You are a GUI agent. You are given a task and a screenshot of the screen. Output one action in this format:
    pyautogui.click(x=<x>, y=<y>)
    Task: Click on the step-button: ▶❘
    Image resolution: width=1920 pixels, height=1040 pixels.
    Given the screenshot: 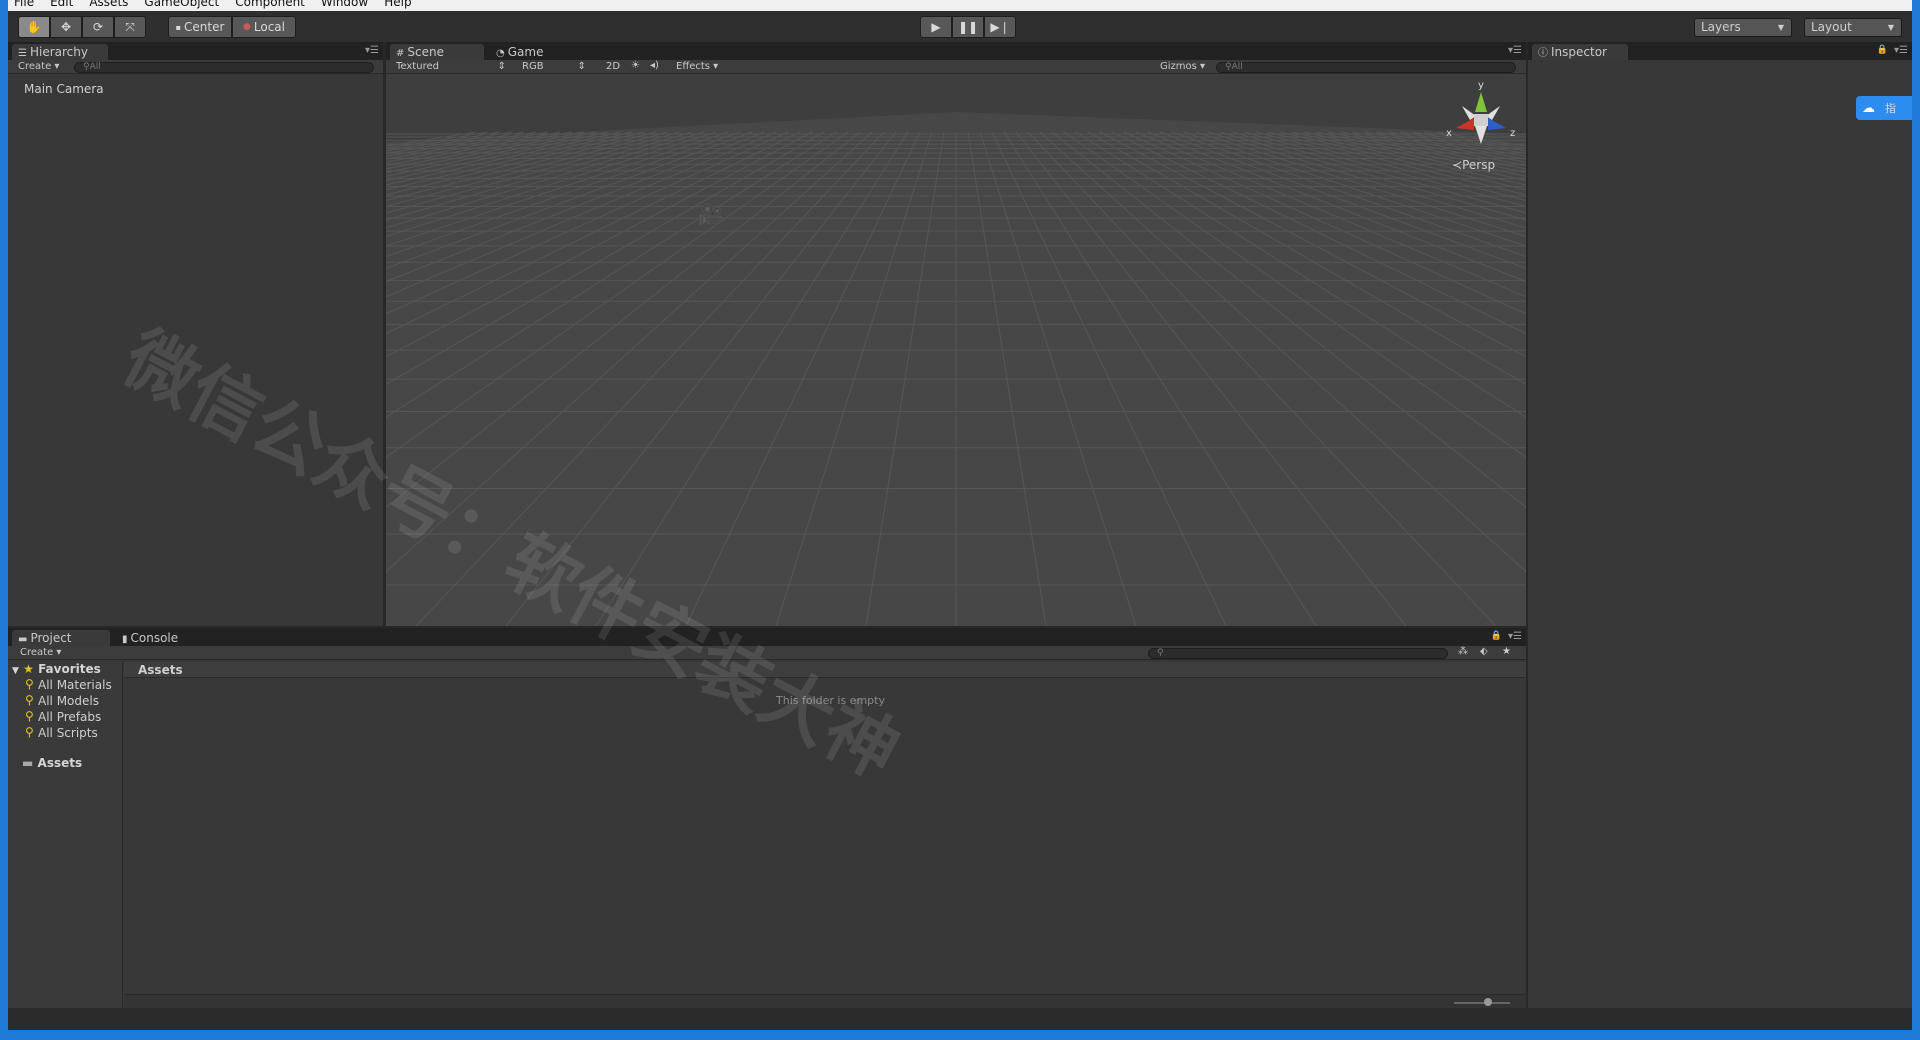 What is the action you would take?
    pyautogui.click(x=1000, y=27)
    